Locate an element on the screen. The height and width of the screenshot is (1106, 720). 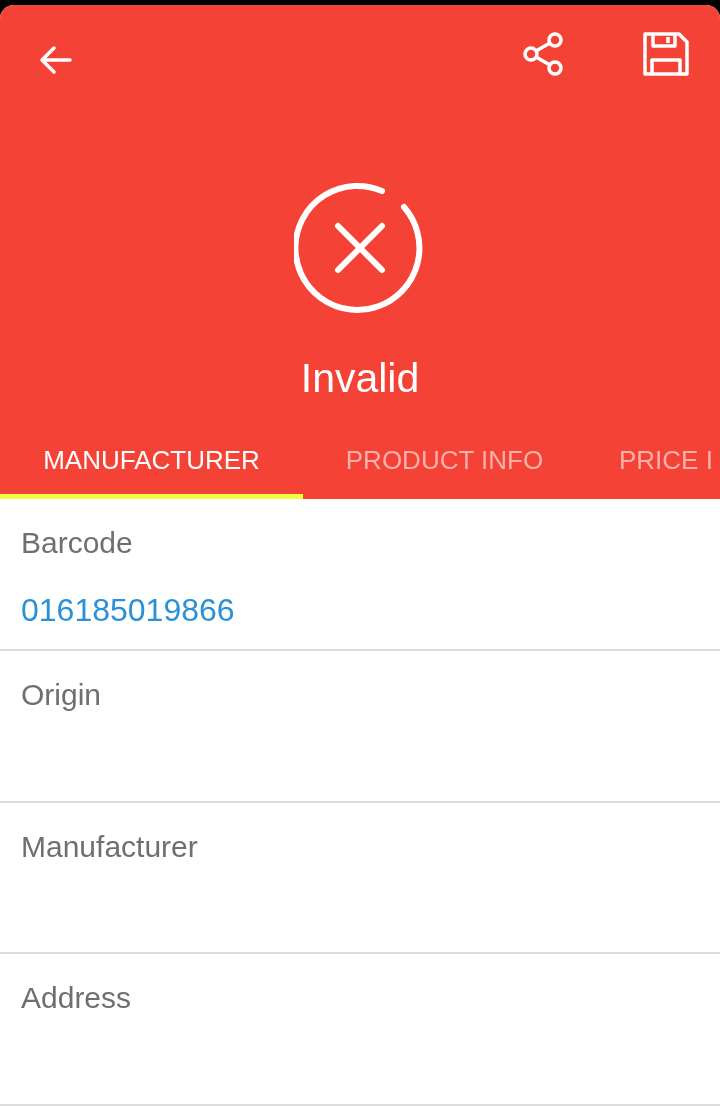
field-value: 016185019866 is located at coordinates (128, 610).